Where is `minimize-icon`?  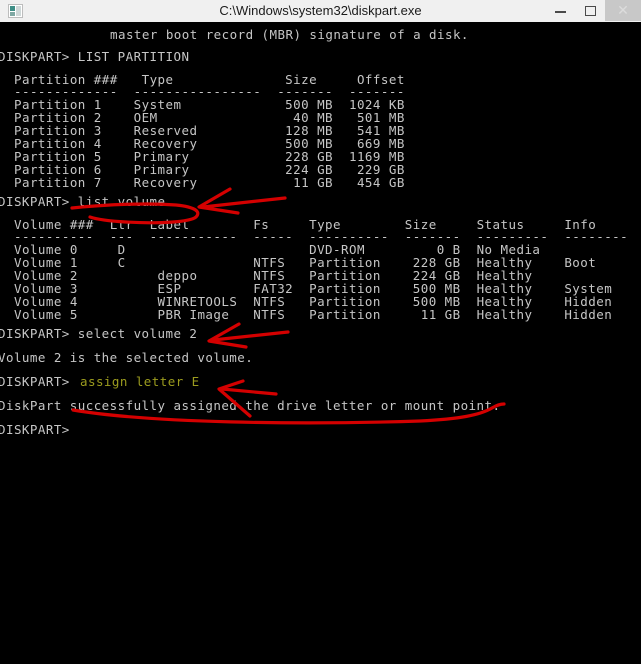 minimize-icon is located at coordinates (560, 12).